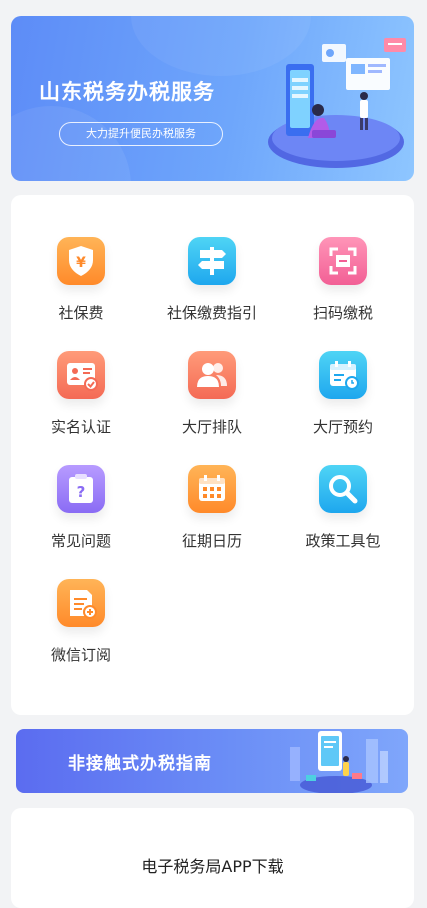 The width and height of the screenshot is (427, 908). Describe the element at coordinates (343, 261) in the screenshot. I see `scan-icon` at that location.